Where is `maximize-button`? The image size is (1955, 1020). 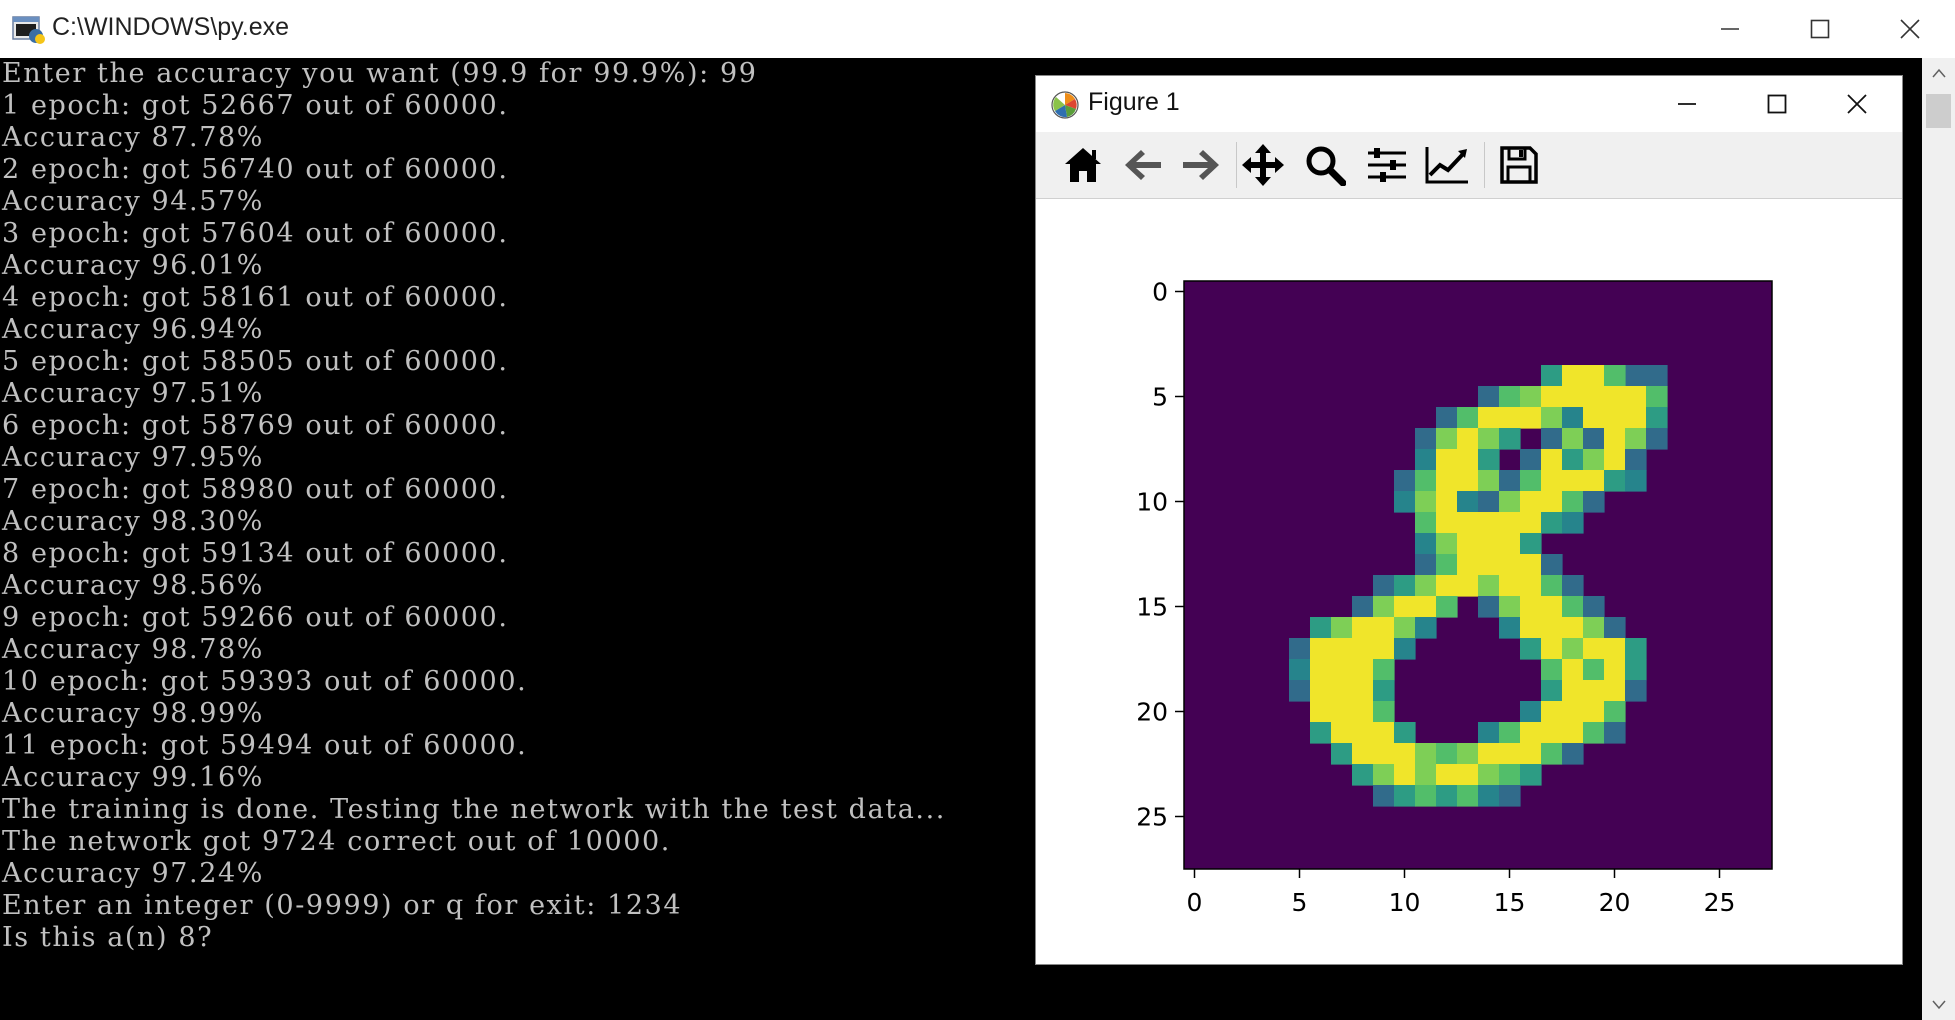
maximize-button is located at coordinates (1820, 29).